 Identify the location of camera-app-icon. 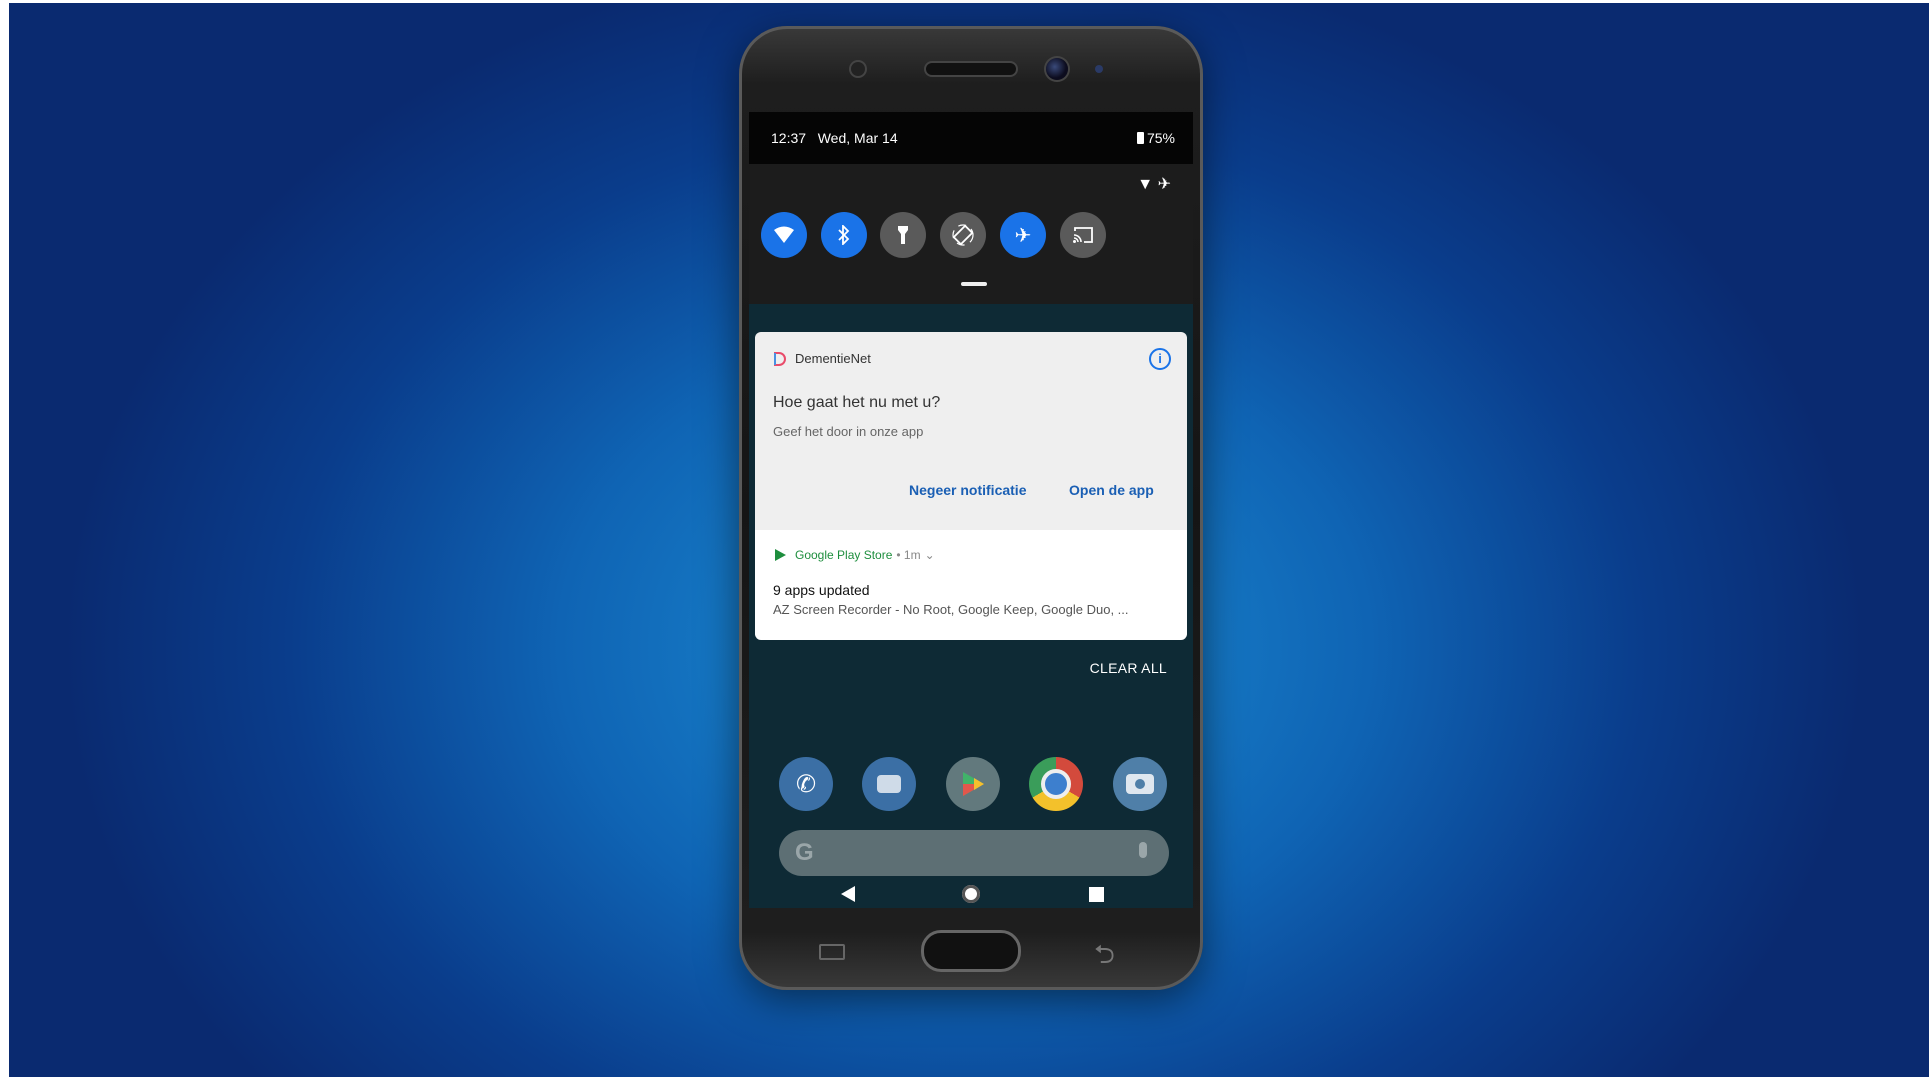
(1140, 784).